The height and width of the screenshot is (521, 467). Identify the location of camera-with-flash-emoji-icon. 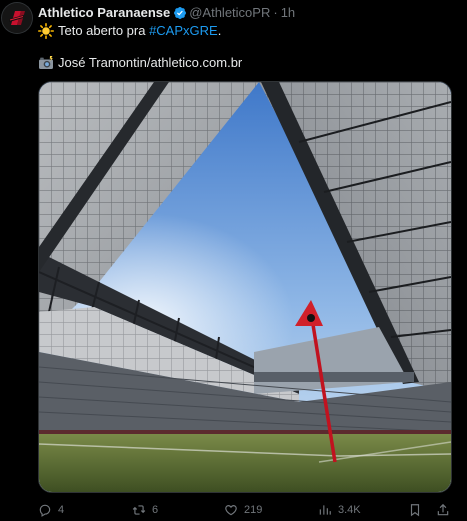
(46, 62).